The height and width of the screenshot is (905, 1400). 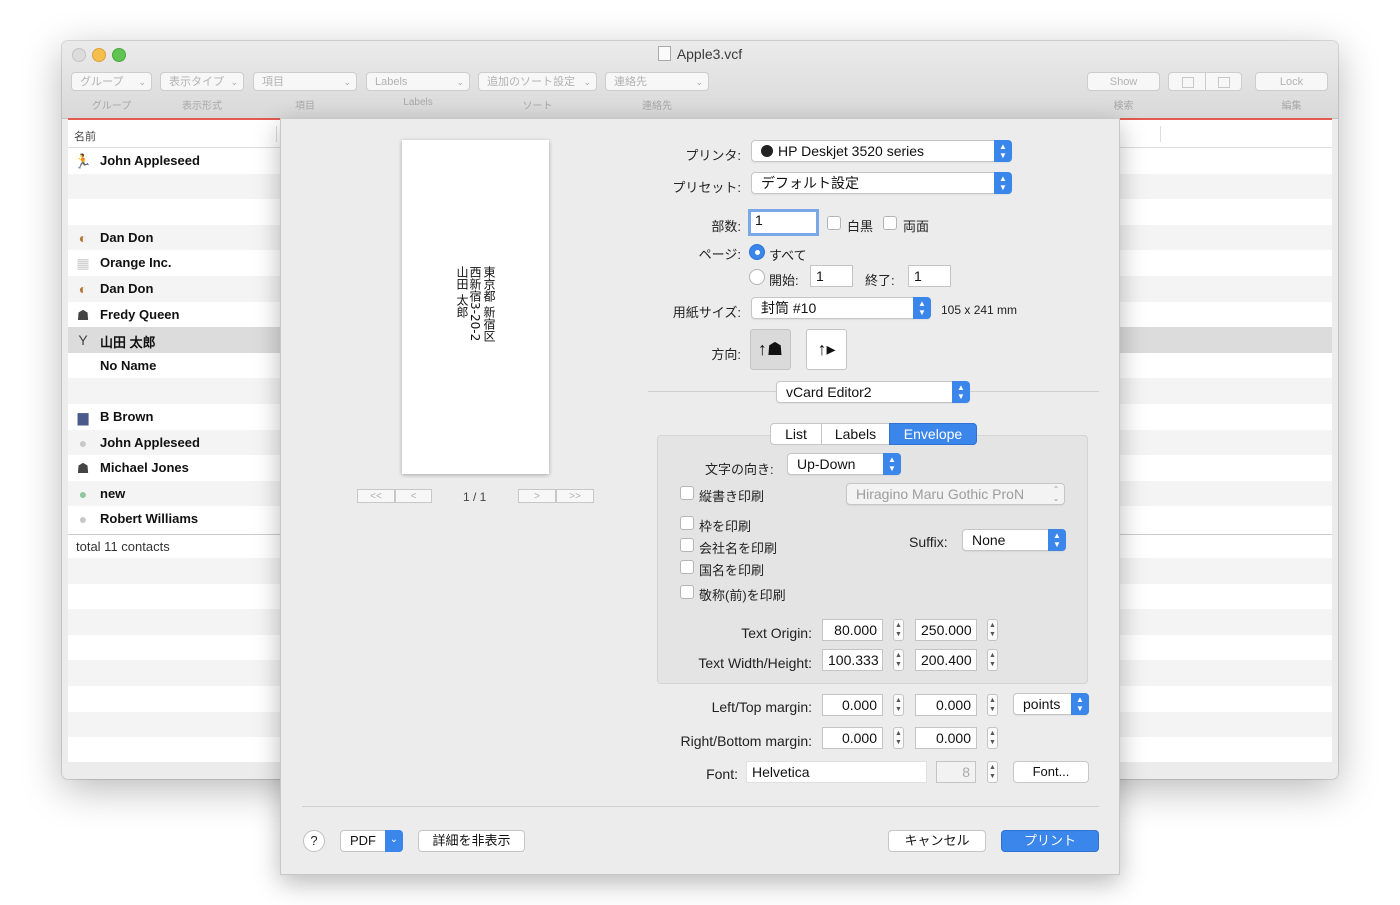 I want to click on left-margin-field: 0.000, so click(x=852, y=705).